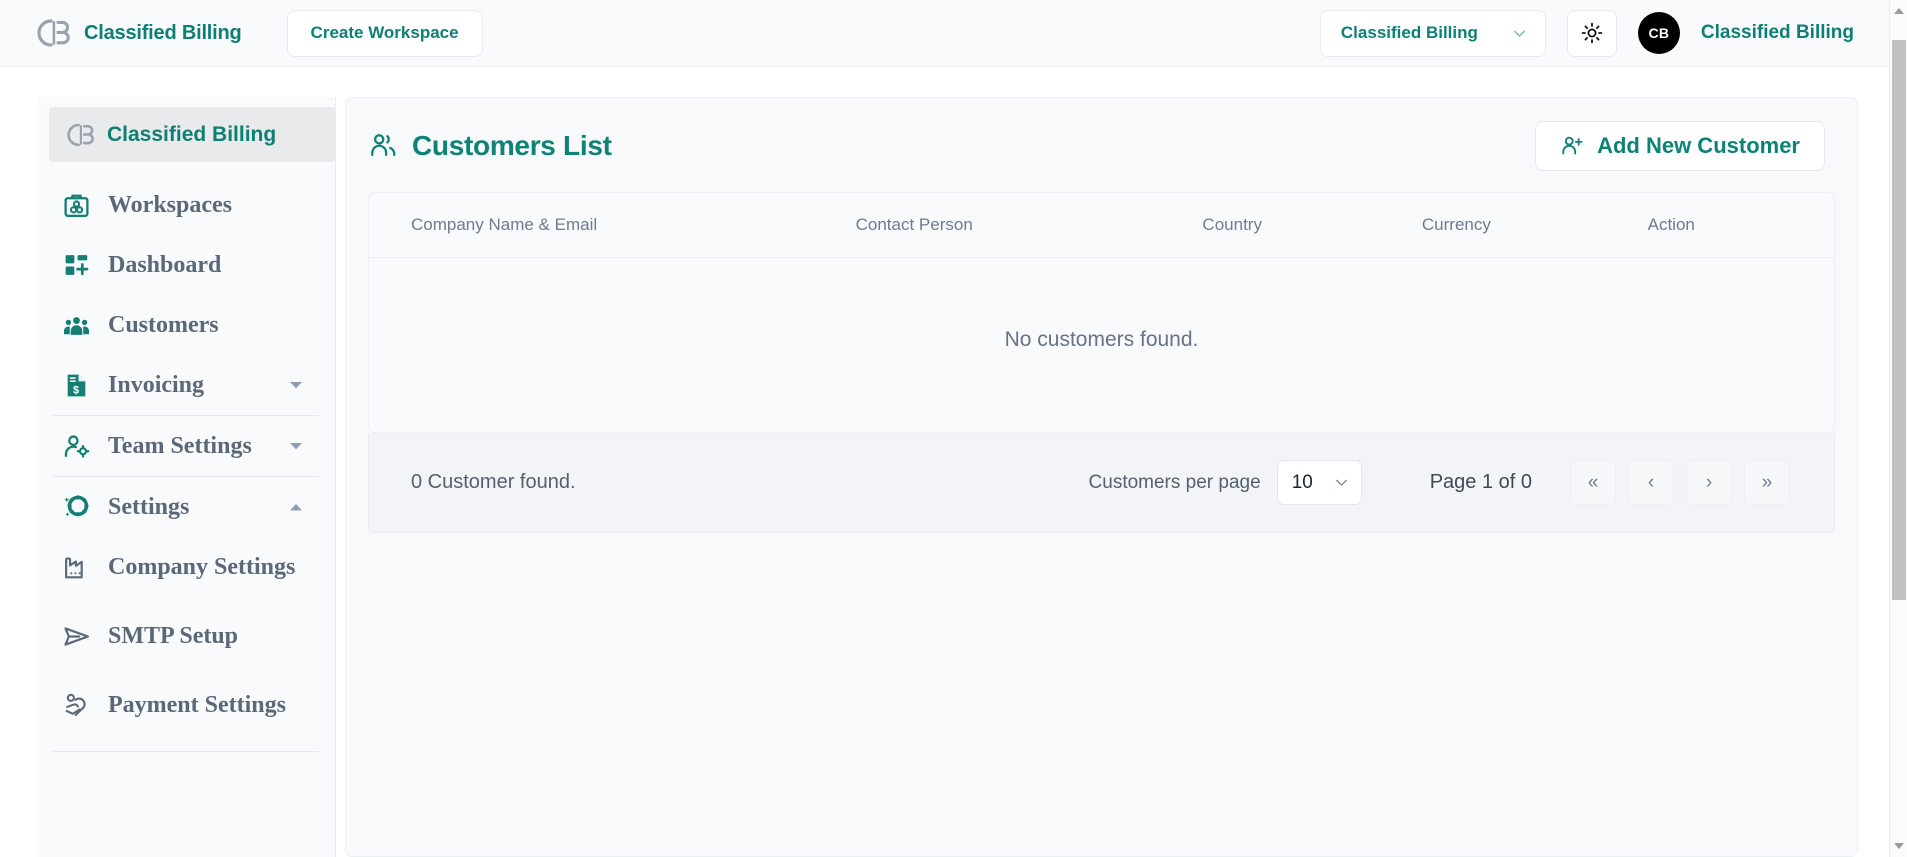  I want to click on scrollbar-thumb, so click(1899, 320).